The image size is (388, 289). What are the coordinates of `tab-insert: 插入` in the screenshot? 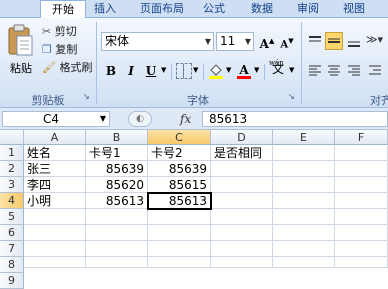 It's located at (105, 9).